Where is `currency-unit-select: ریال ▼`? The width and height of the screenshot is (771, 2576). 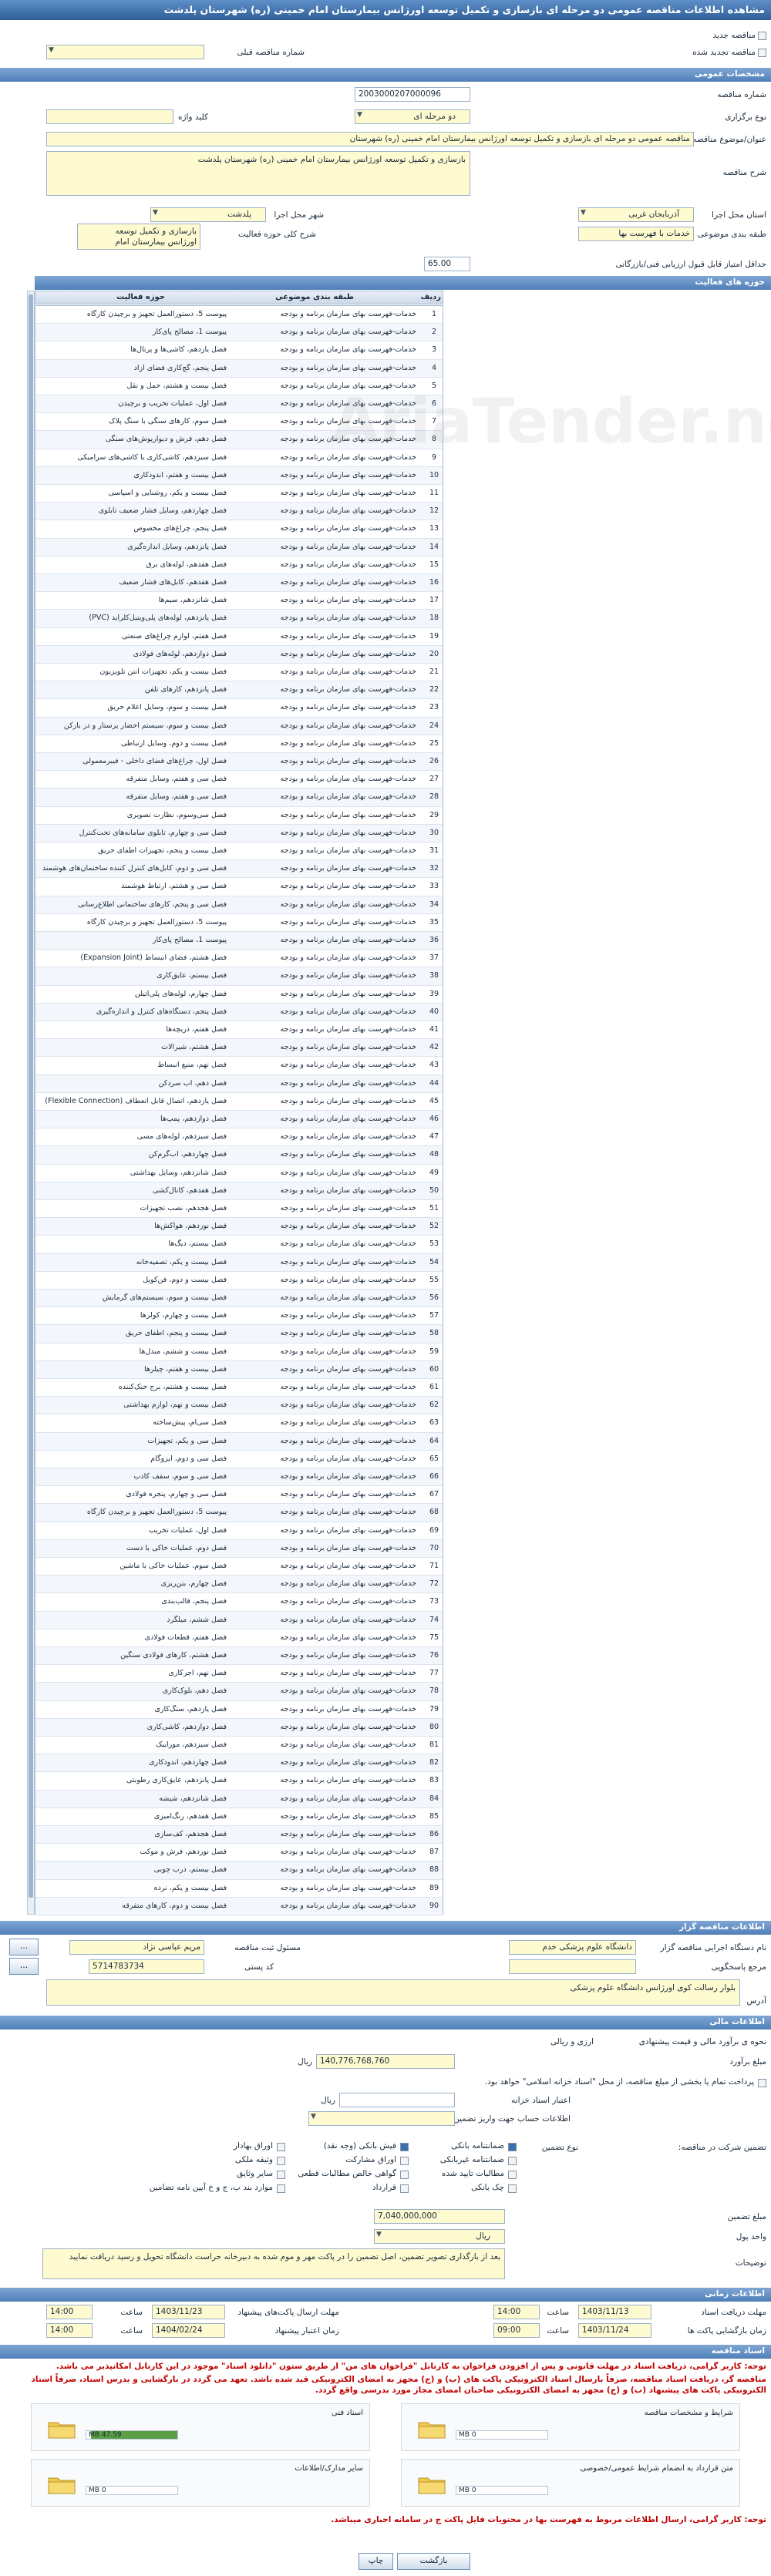
currency-unit-select: ریال ▼ is located at coordinates (440, 2236).